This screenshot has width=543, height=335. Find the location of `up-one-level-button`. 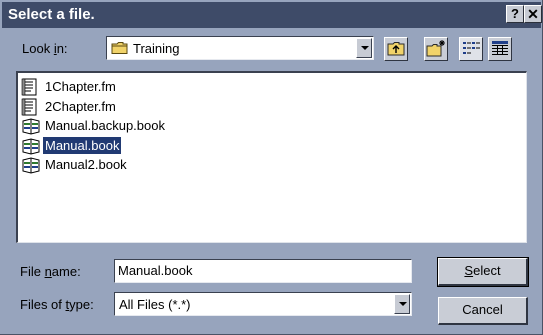

up-one-level-button is located at coordinates (396, 49).